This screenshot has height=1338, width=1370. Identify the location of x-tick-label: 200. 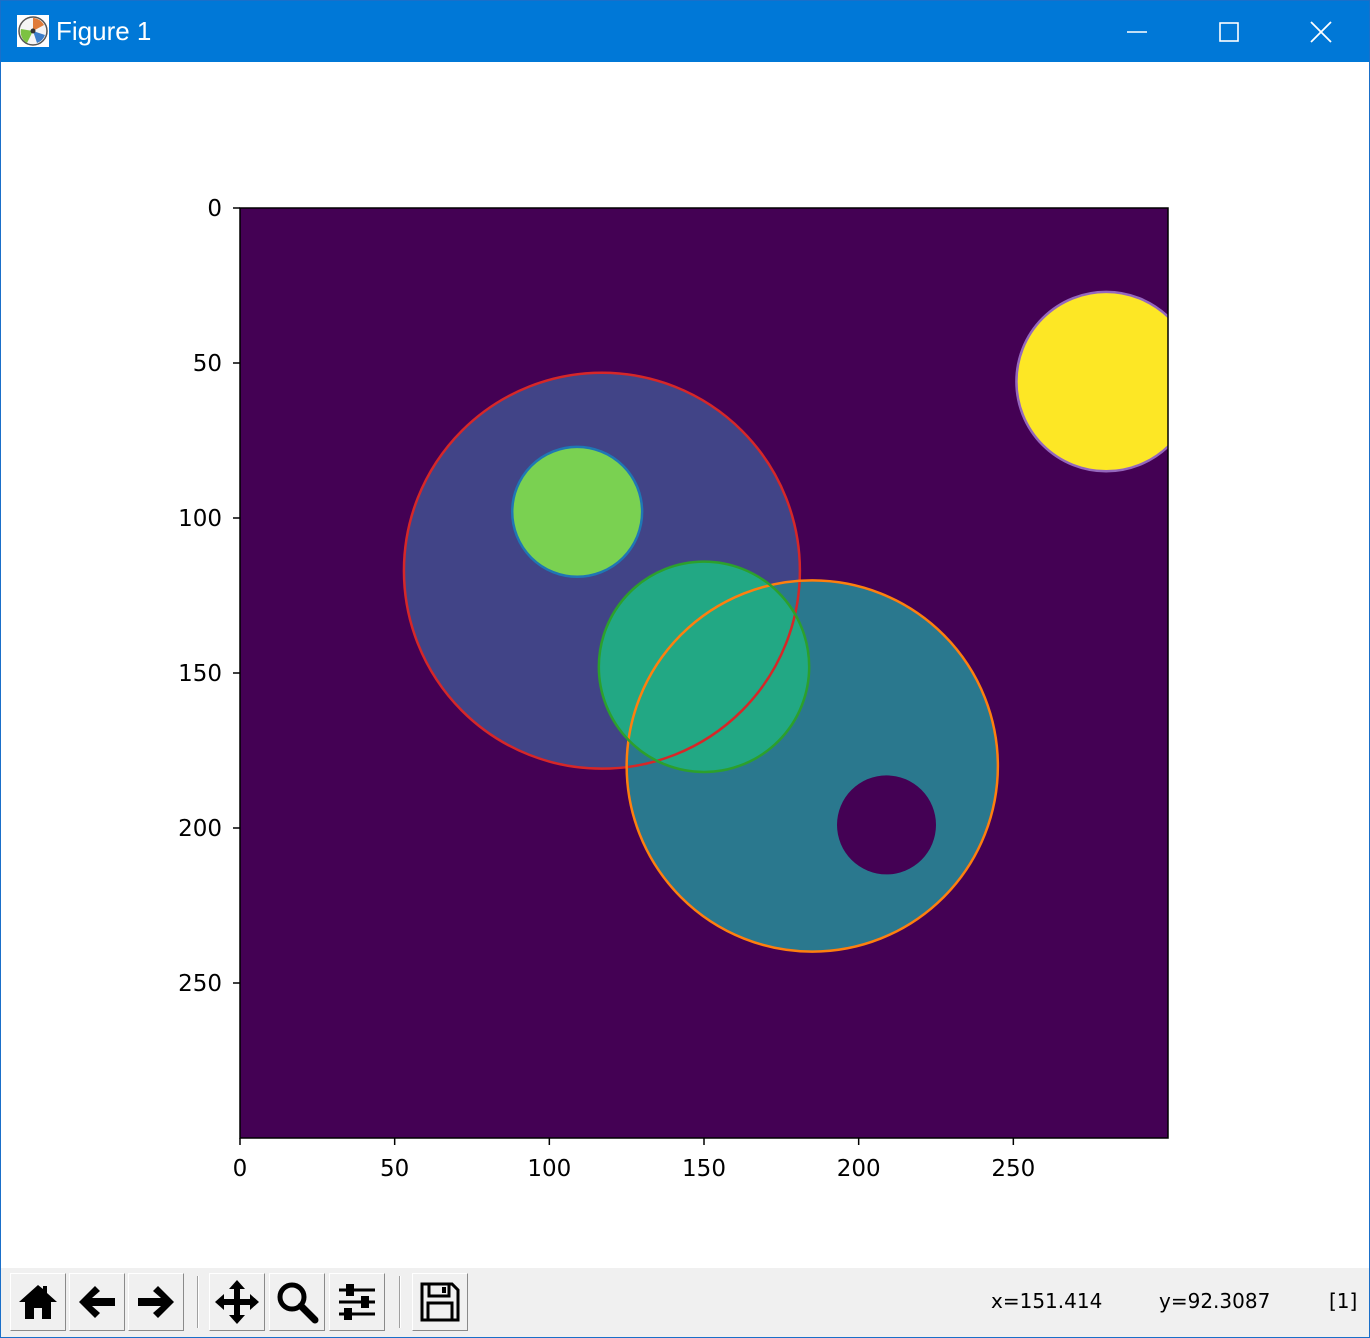
(859, 1169).